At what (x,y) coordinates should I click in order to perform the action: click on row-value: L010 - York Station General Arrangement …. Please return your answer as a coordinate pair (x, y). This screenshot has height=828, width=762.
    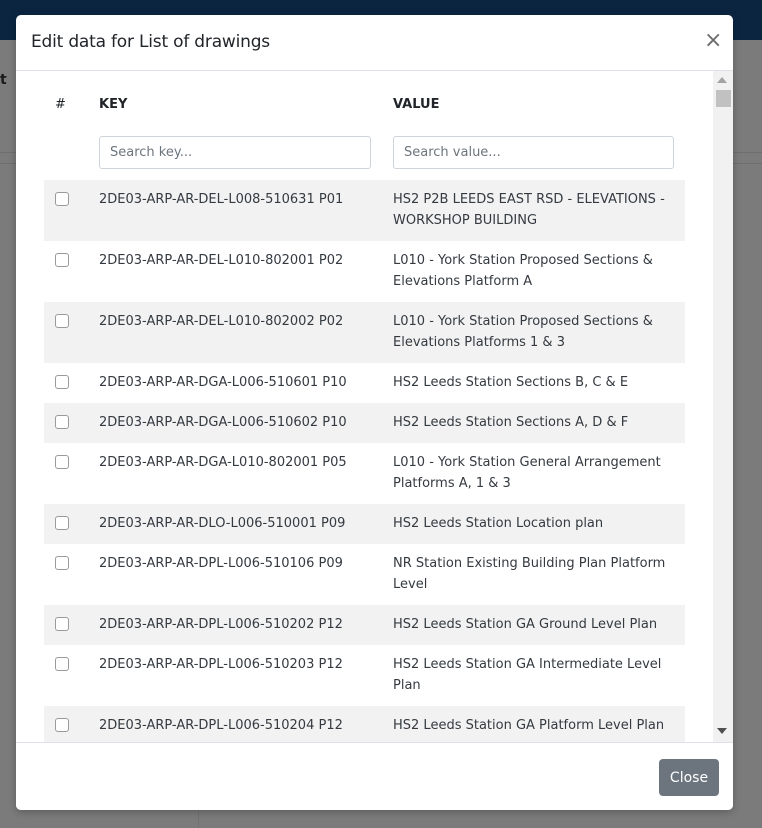
    Looking at the image, I should click on (527, 473).